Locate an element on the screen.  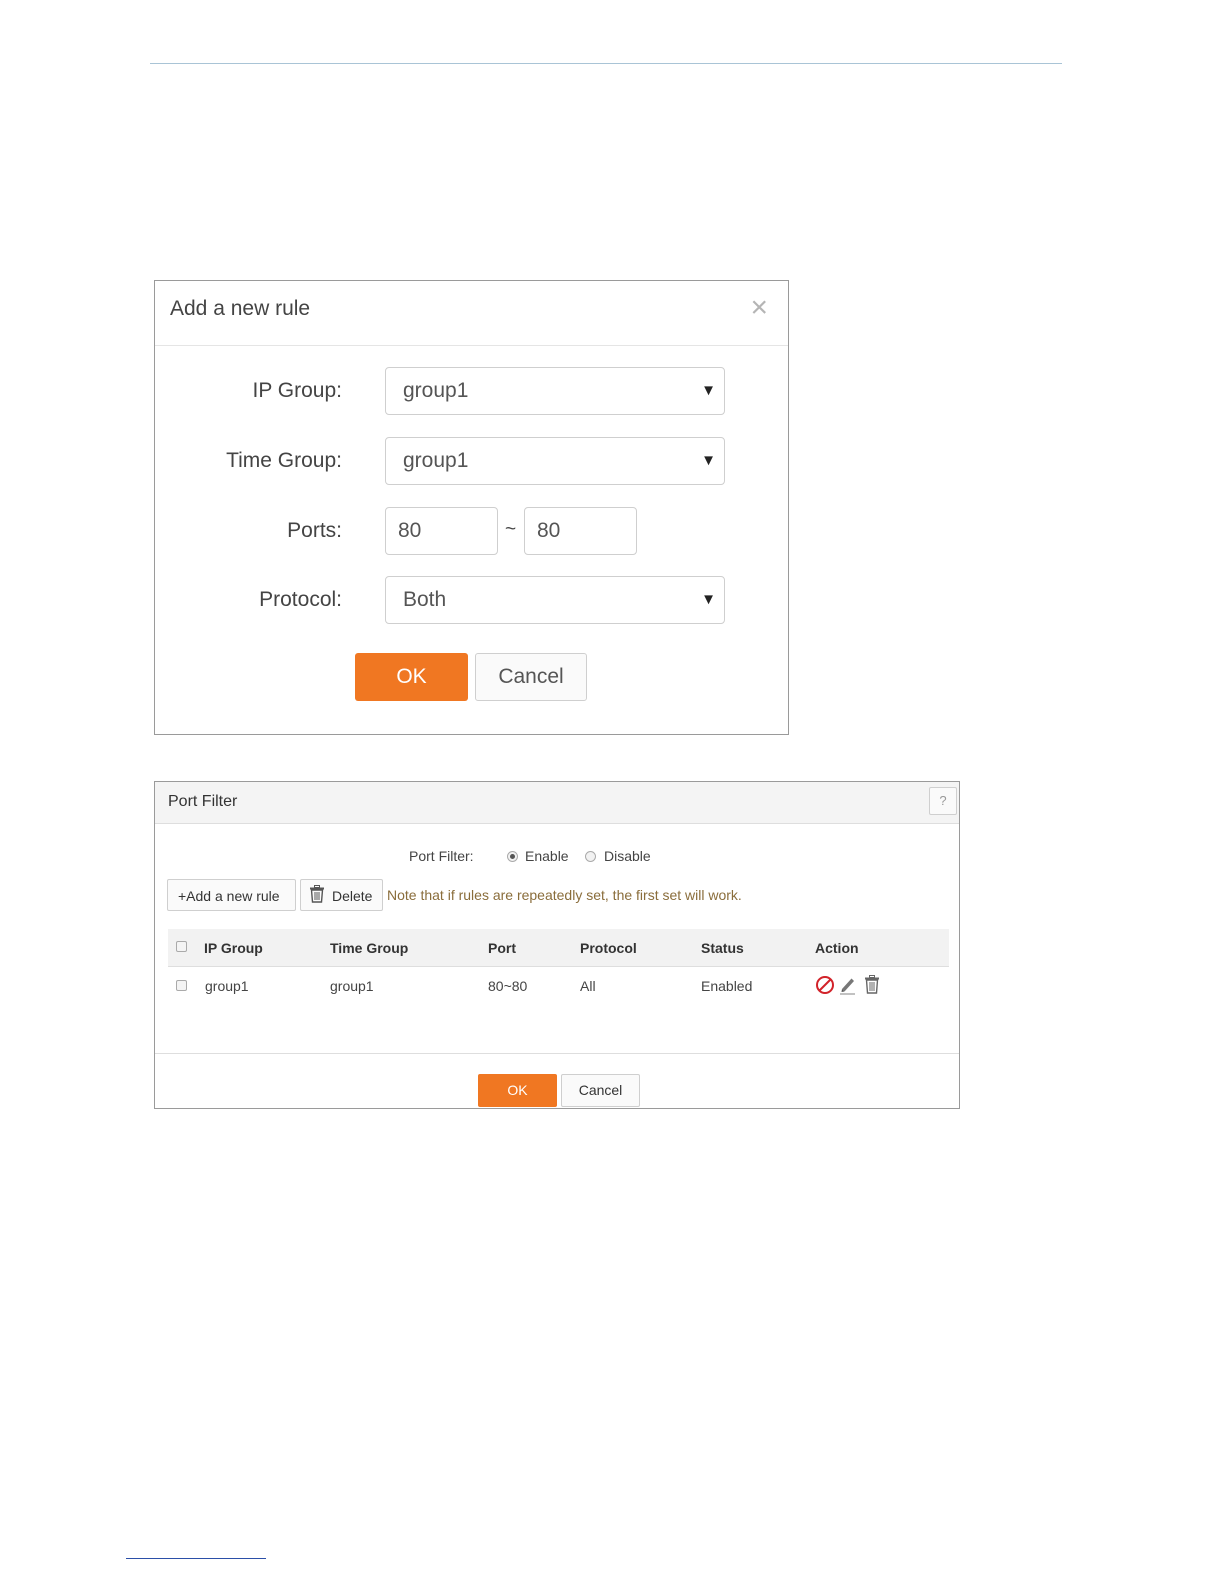
header-status: Status is located at coordinates (722, 948).